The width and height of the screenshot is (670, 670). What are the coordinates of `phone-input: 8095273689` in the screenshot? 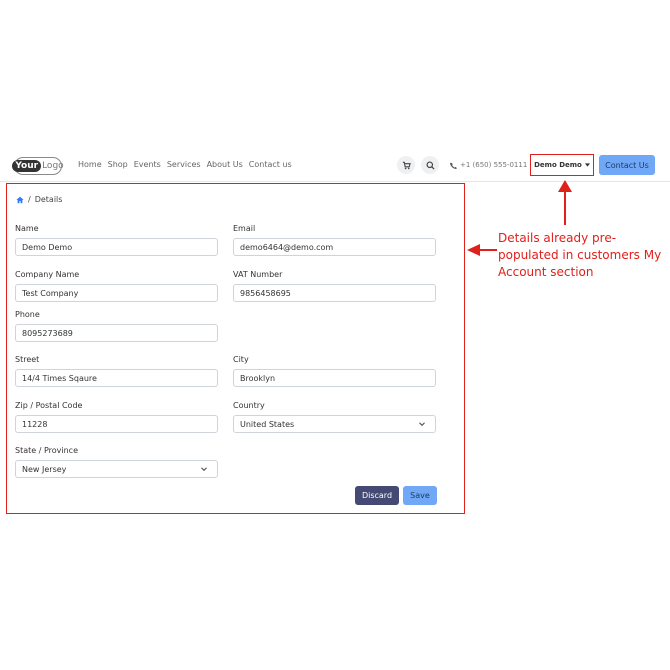 It's located at (116, 333).